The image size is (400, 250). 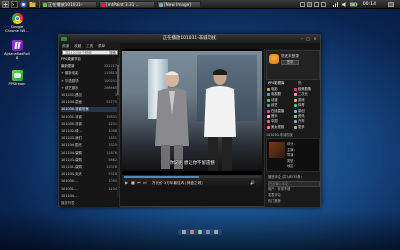 What do you see at coordinates (90, 189) in the screenshot?
I see `channel-list-item: 101031-... 1104` at bounding box center [90, 189].